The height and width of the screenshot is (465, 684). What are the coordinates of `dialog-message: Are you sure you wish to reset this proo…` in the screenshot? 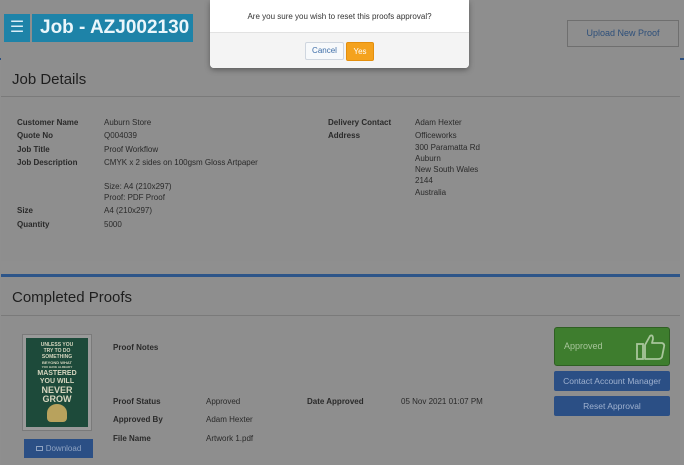 It's located at (339, 16).